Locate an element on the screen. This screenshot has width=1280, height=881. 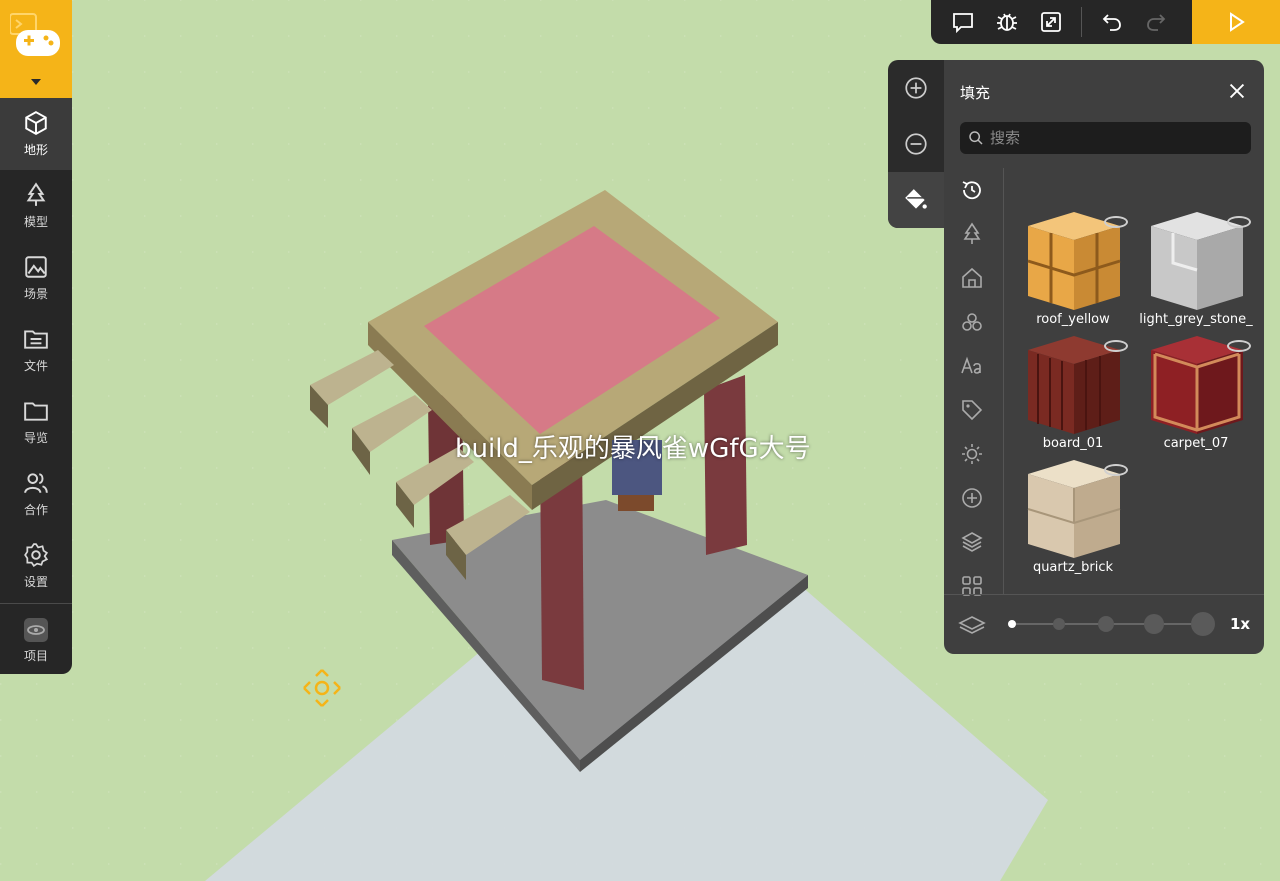
category-layers is located at coordinates (972, 542).